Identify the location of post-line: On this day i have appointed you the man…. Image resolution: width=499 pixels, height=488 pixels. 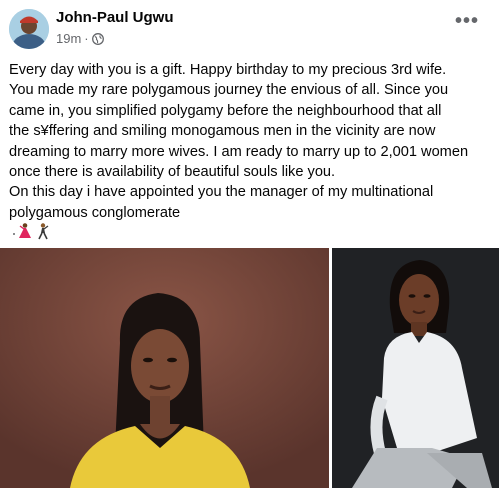
(221, 192).